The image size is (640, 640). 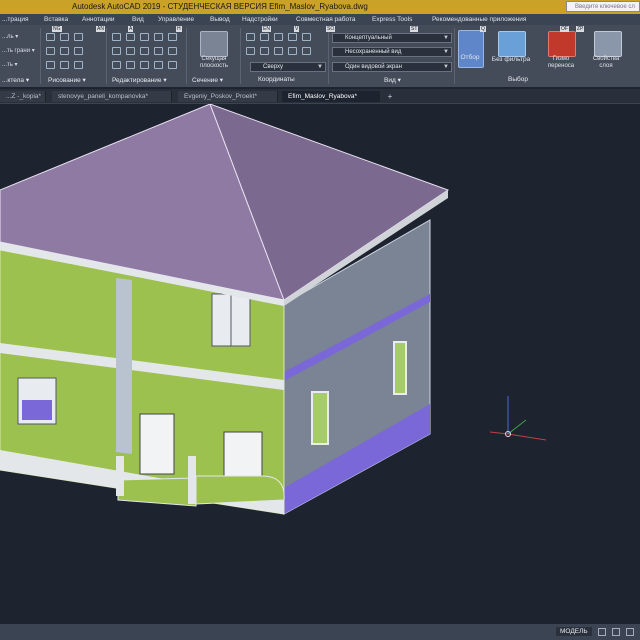 What do you see at coordinates (446, 38) in the screenshot?
I see `chevron-down-icon: ▼` at bounding box center [446, 38].